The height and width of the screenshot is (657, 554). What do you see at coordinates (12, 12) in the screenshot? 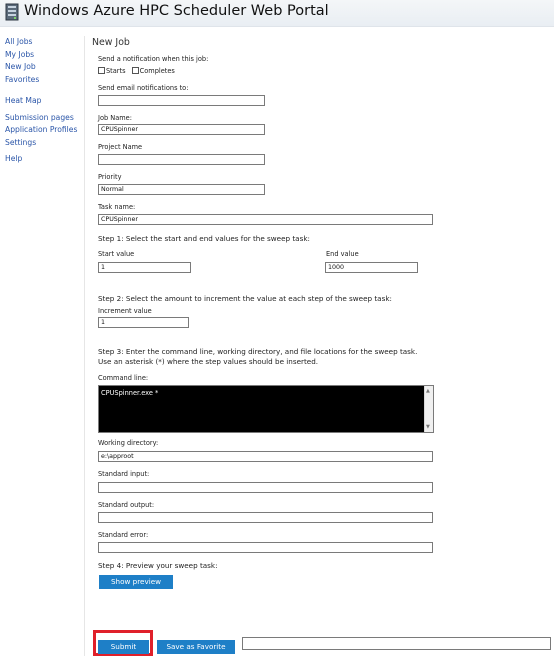
I see `hpc-logo-icon` at bounding box center [12, 12].